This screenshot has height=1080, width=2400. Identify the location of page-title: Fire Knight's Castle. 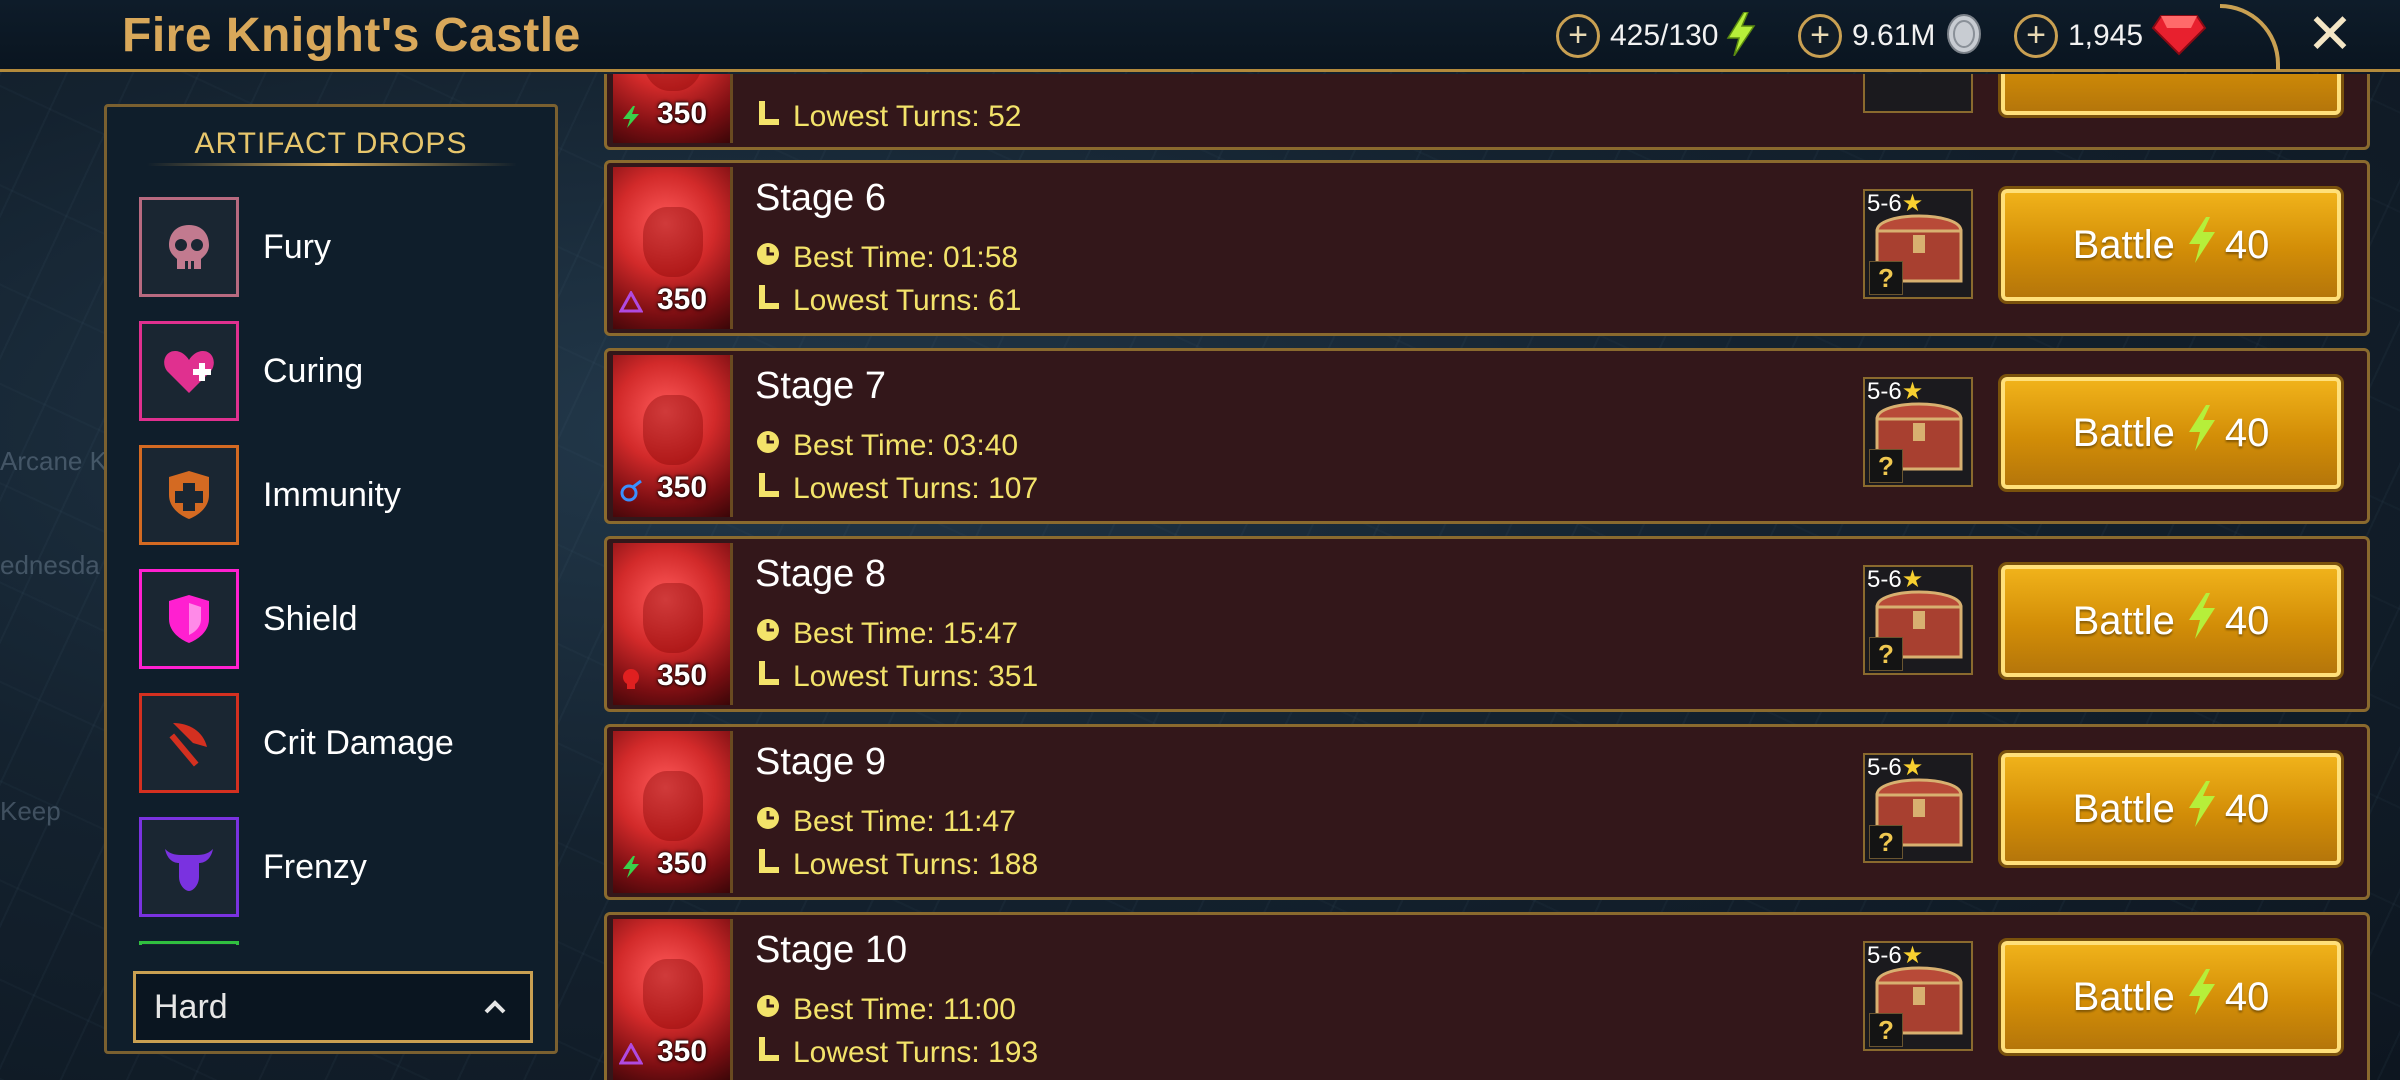
(351, 35).